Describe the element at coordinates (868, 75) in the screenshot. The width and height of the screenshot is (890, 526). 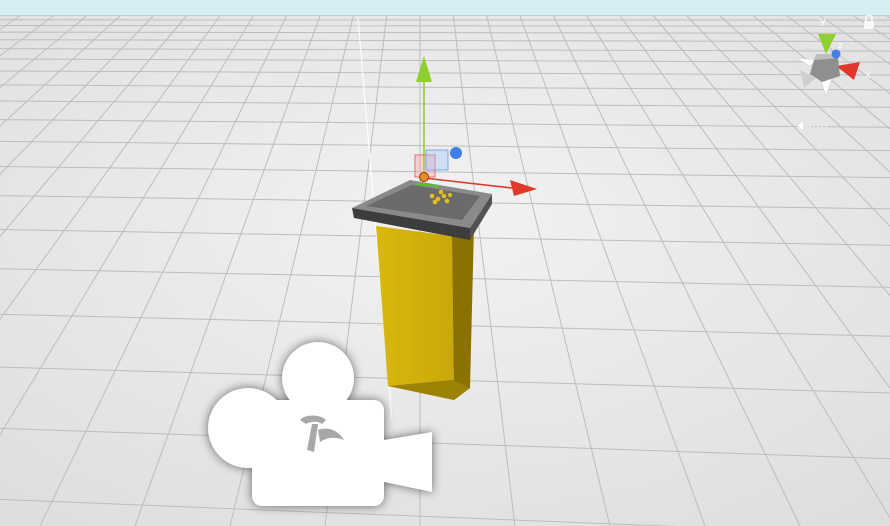
I see `gizmo-x-label: x` at that location.